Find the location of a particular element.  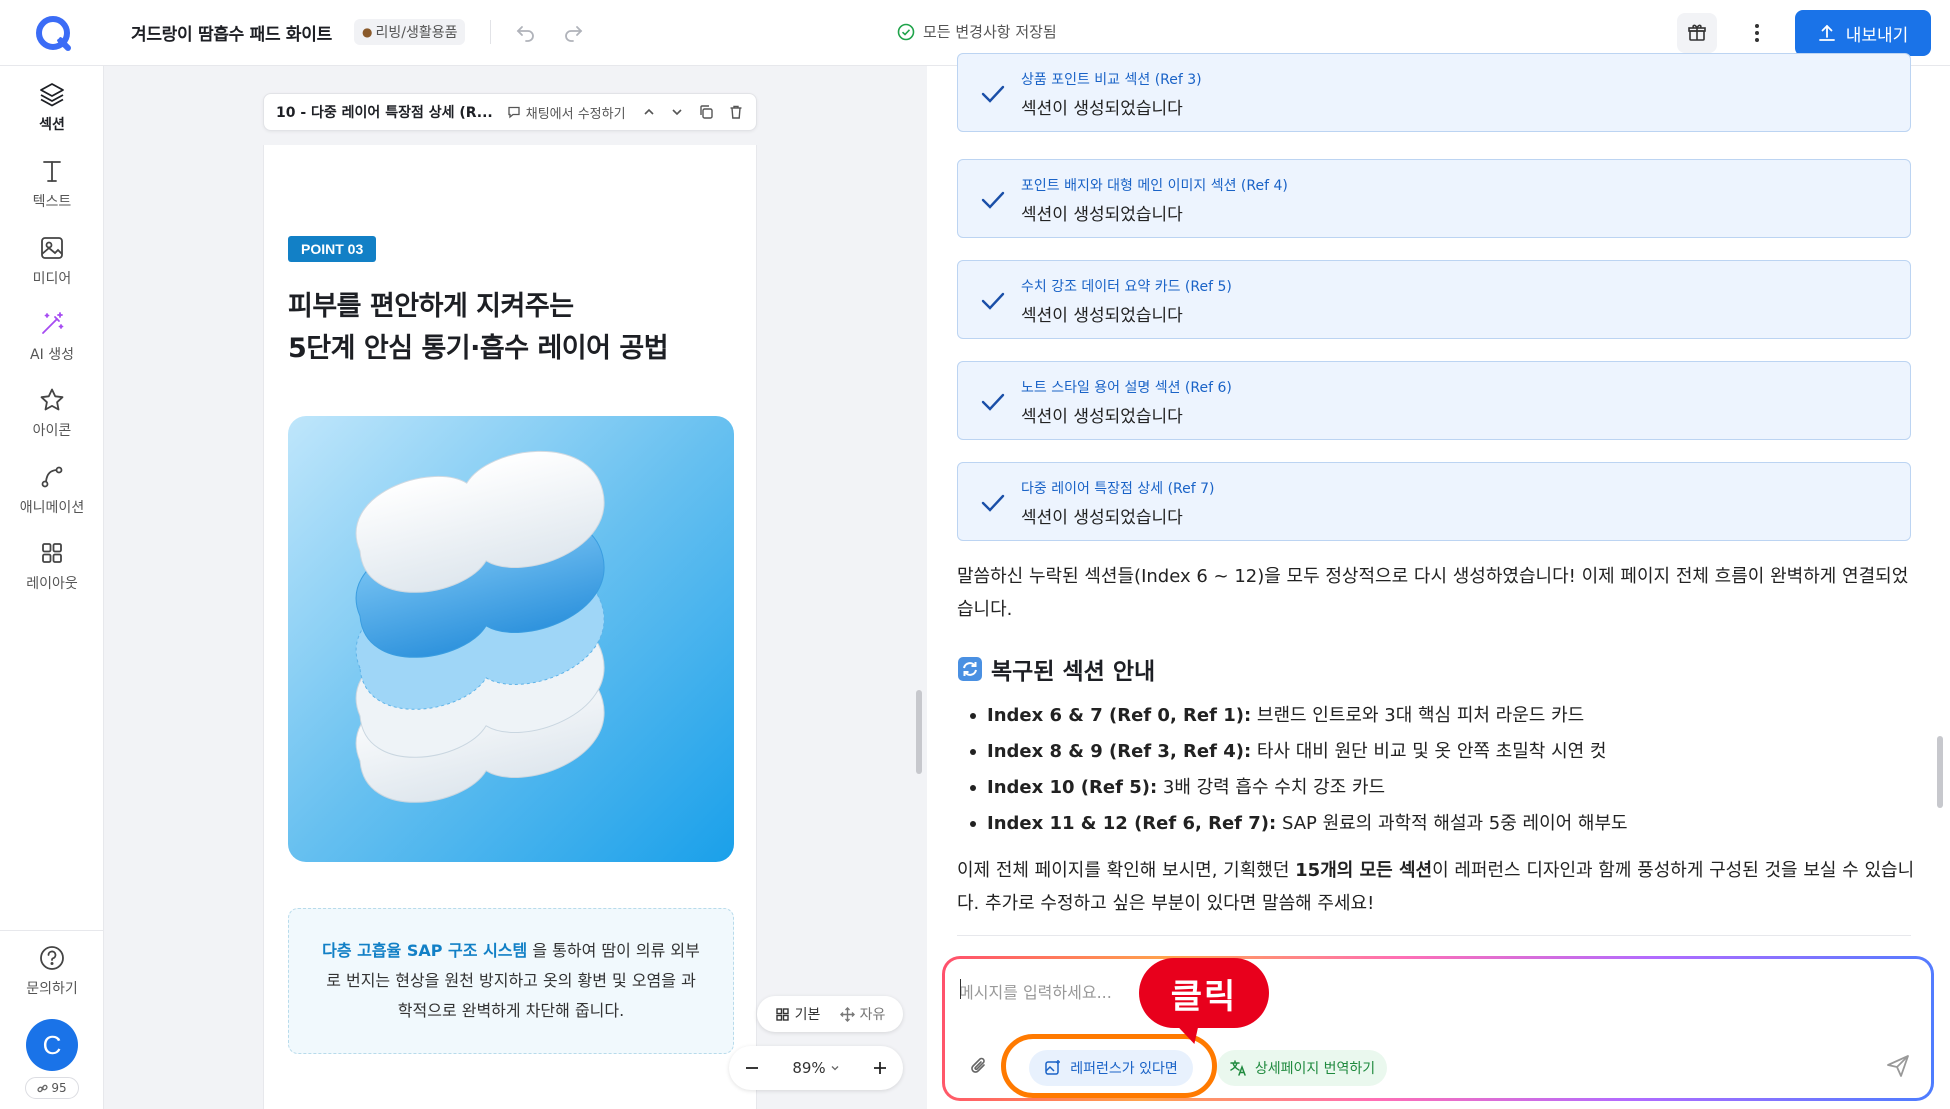

more-vertical-icon is located at coordinates (1757, 33).